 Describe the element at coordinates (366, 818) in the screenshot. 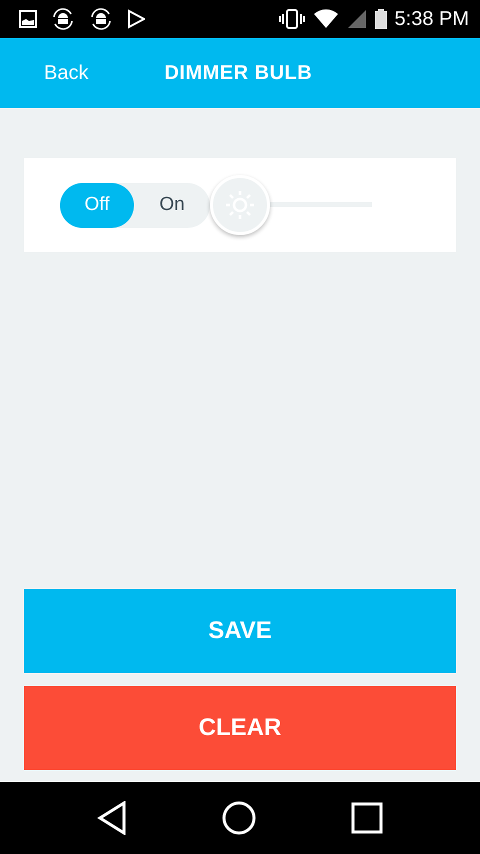

I see `recents-nav-icon` at that location.